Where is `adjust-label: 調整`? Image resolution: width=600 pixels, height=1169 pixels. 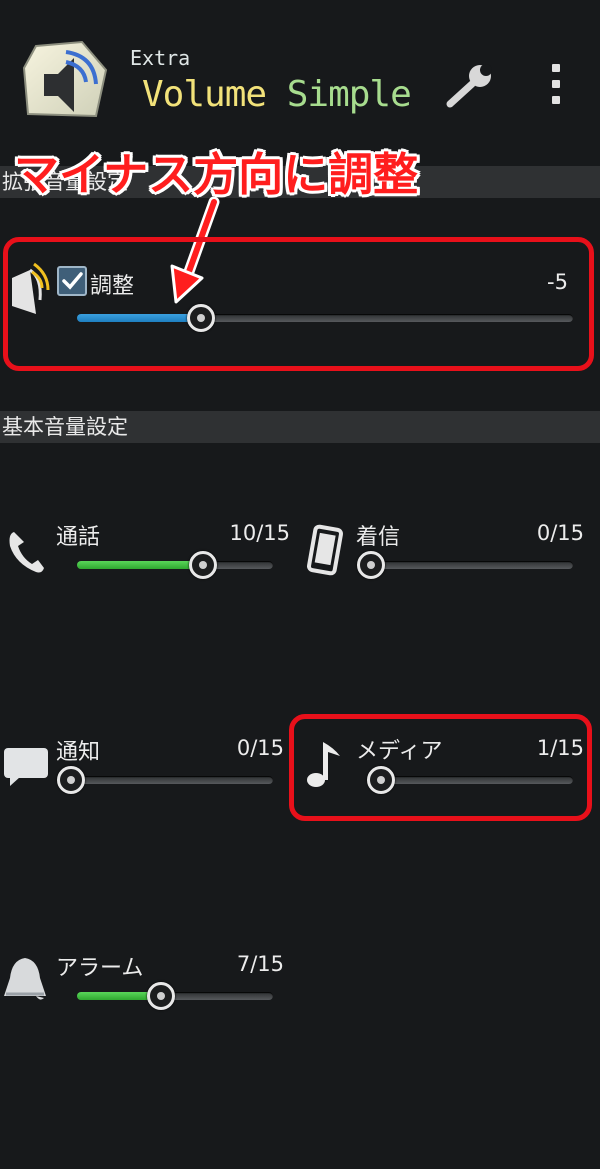
adjust-label: 調整 is located at coordinates (112, 286).